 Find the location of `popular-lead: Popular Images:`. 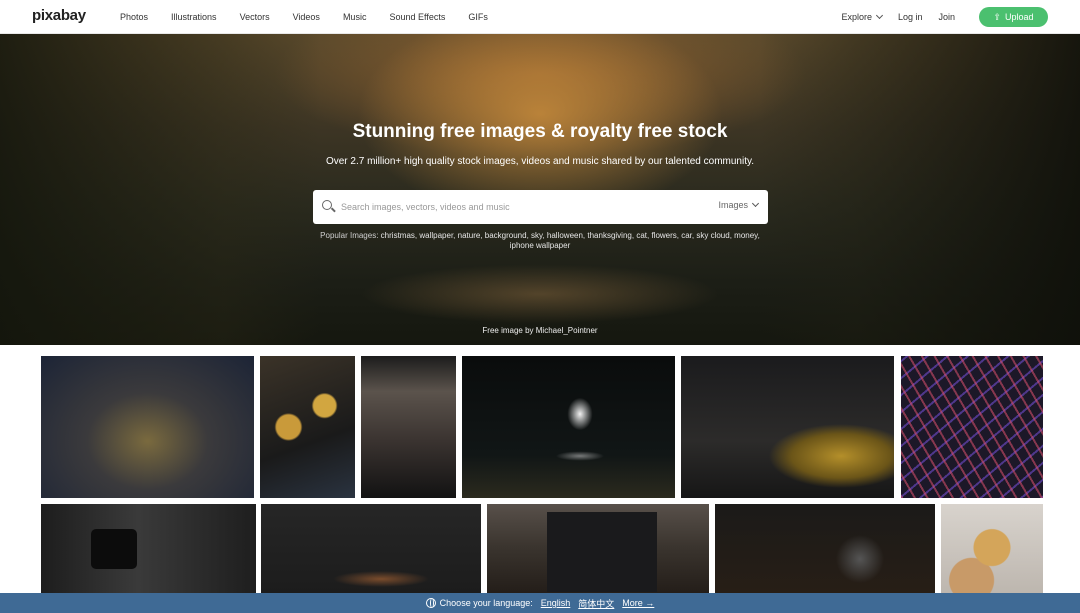

popular-lead: Popular Images: is located at coordinates (349, 235).